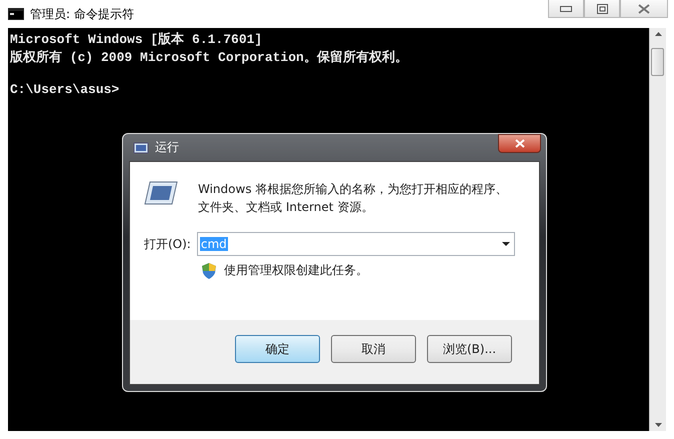 The image size is (674, 439). What do you see at coordinates (353, 198) in the screenshot?
I see `dialog-description: Windows 将根据您所输入的名称，为您打开相应的程序、 文件夹、文档或 Internet 资源。` at bounding box center [353, 198].